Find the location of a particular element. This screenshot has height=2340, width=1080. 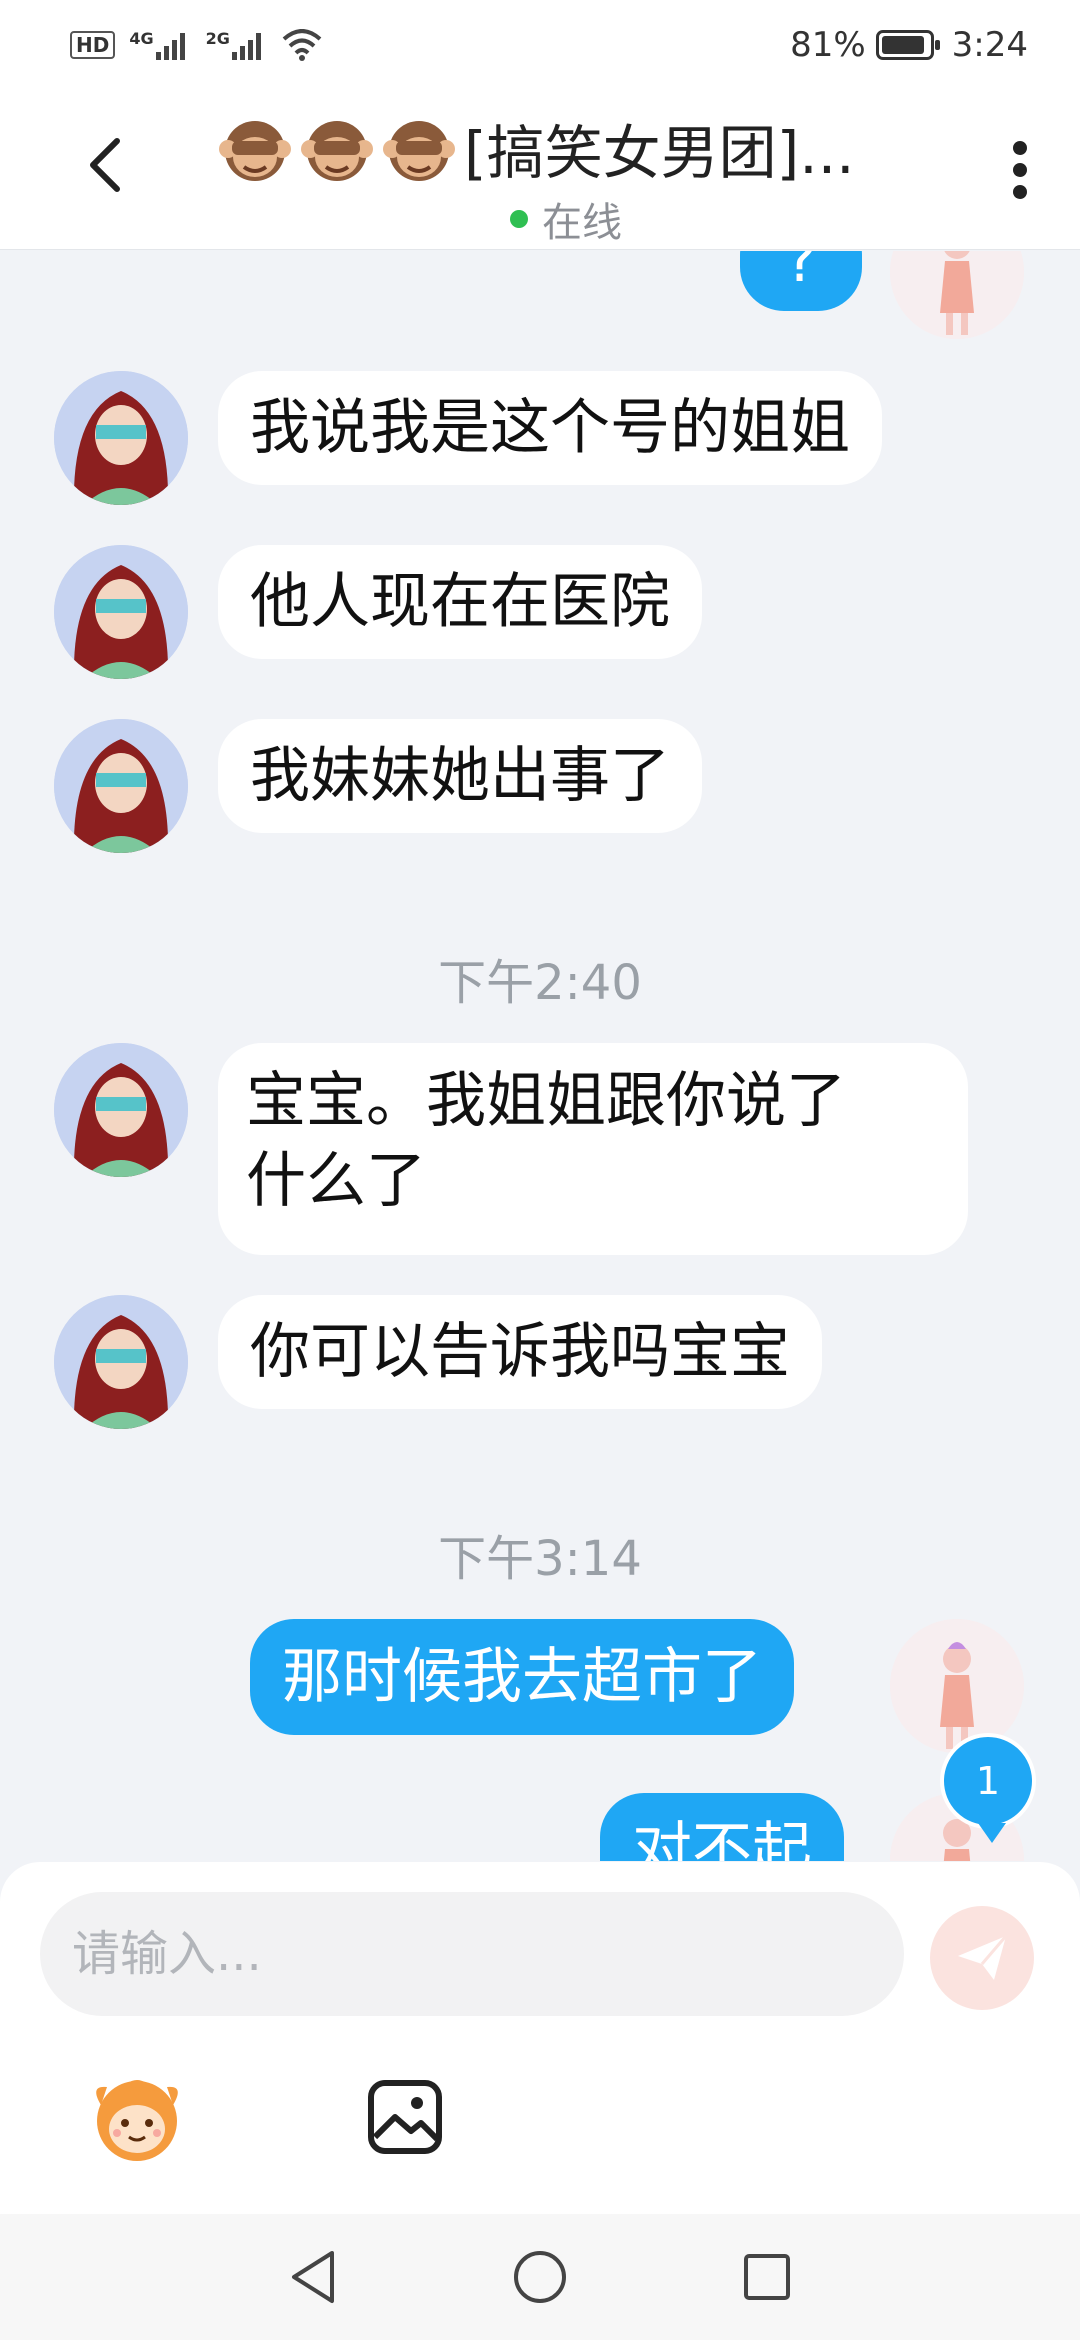

nav-back-button is located at coordinates (313, 2277).